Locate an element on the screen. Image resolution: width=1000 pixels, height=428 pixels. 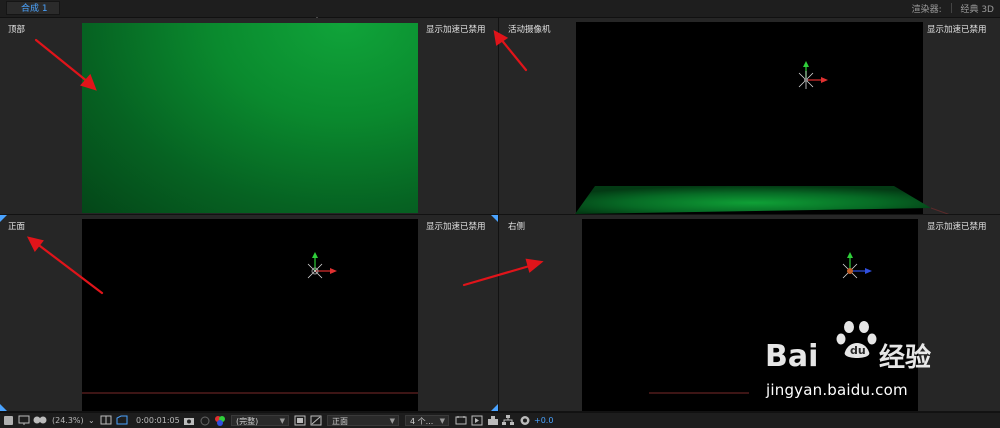
zoom-dropdown-chevron-icon: ⌄ is located at coordinates (91, 421).